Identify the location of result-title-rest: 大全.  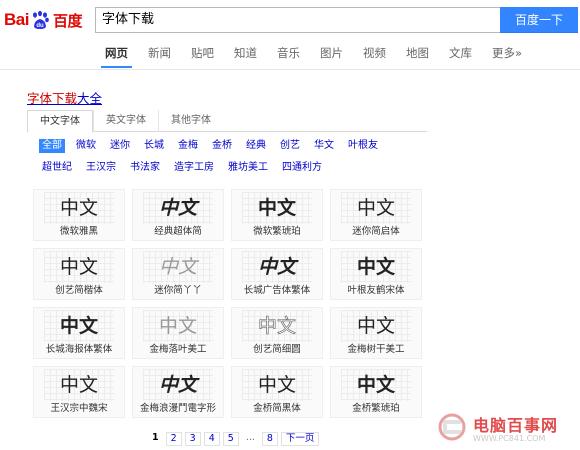
(90, 98).